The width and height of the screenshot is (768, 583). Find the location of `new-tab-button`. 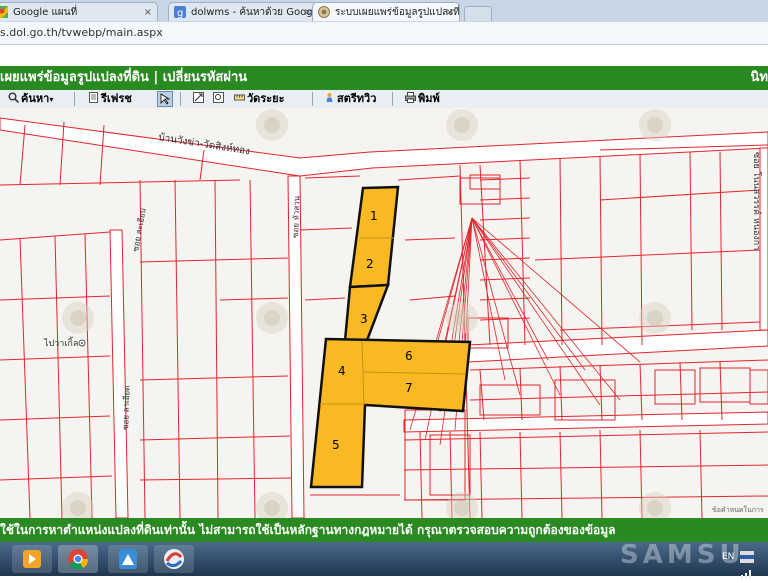

new-tab-button is located at coordinates (478, 13).